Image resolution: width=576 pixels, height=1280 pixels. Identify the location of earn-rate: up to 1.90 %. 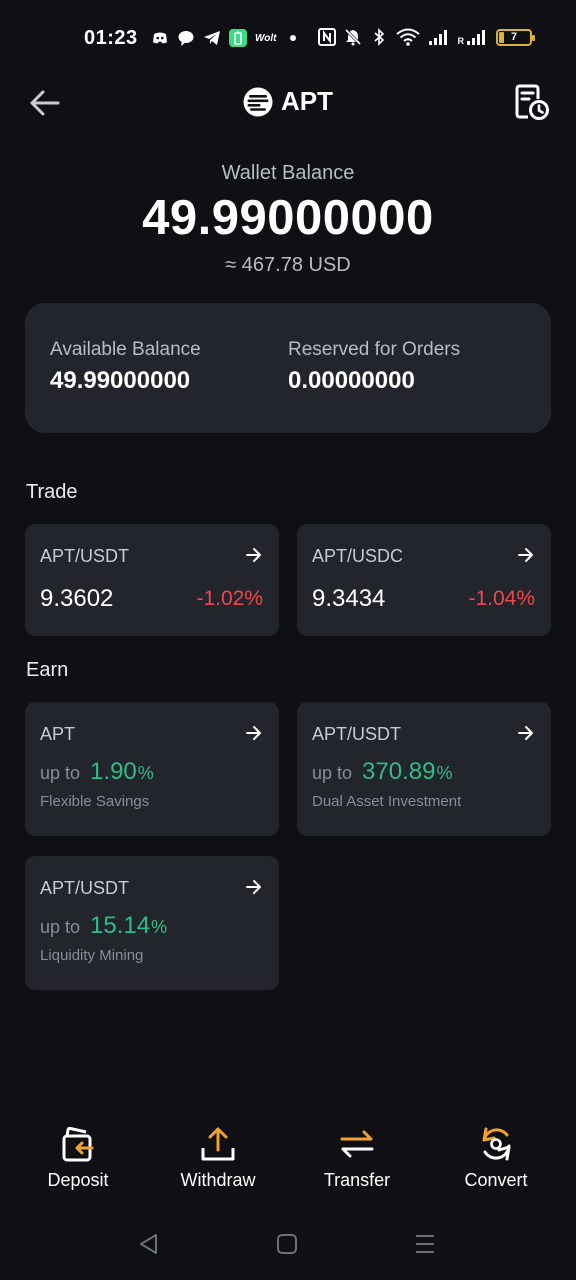
(97, 772).